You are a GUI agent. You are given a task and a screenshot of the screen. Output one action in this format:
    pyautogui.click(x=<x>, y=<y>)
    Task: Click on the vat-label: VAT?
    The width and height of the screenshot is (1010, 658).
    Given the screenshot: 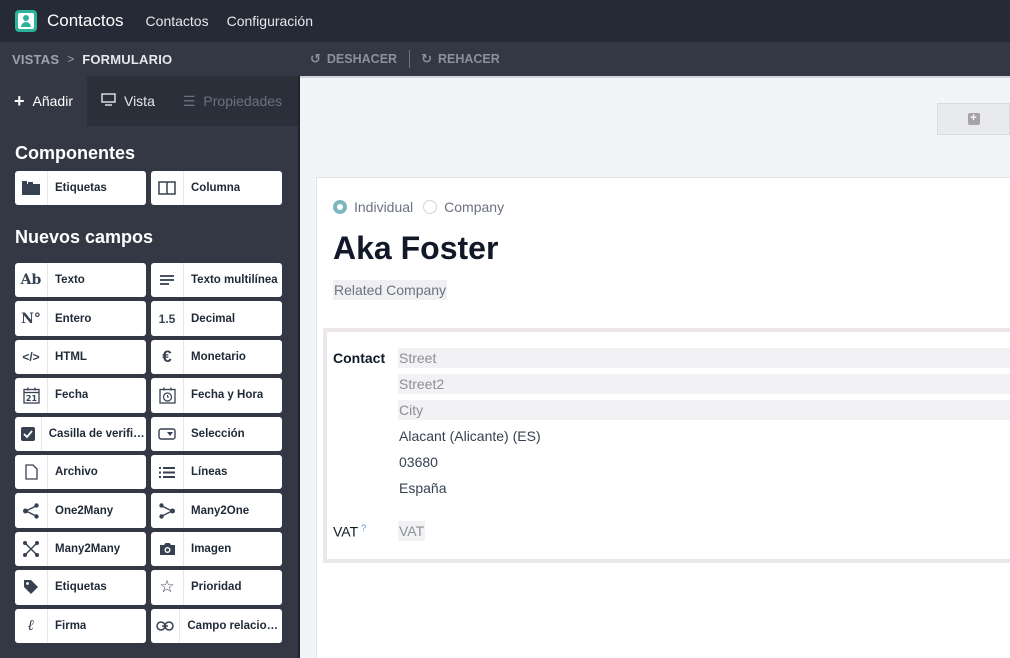 What is the action you would take?
    pyautogui.click(x=349, y=531)
    